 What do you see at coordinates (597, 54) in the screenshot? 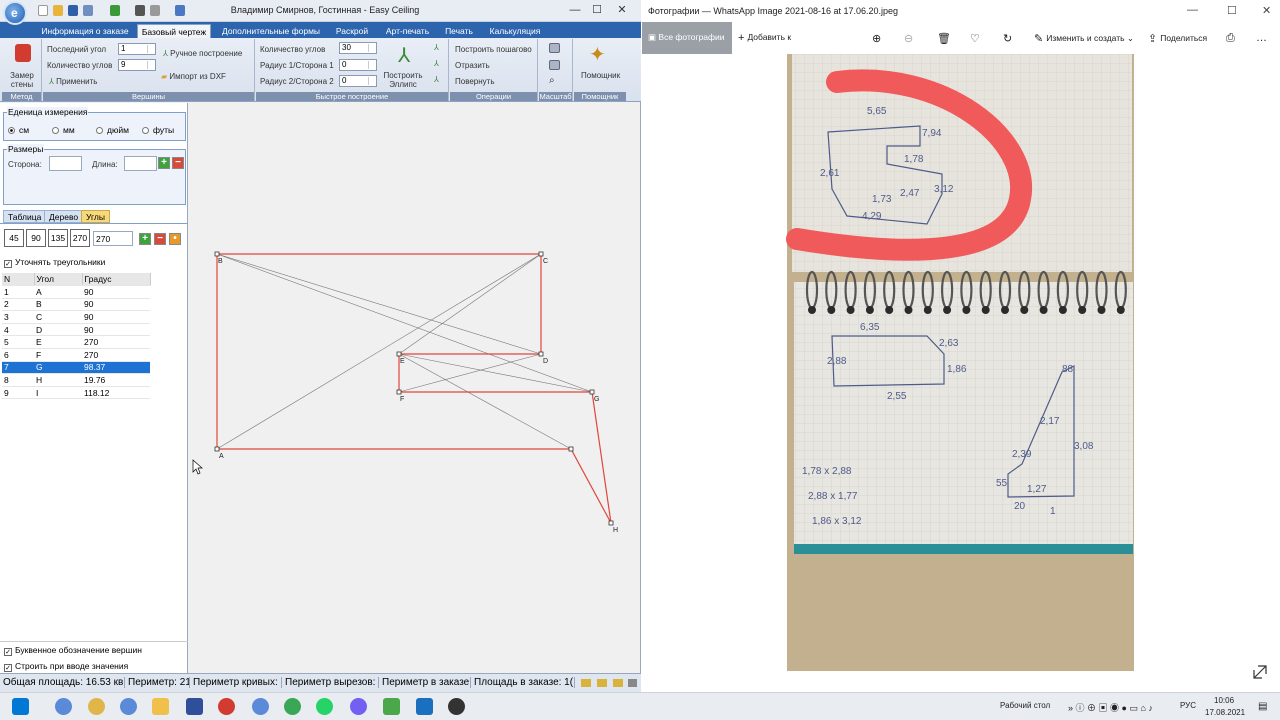
I see `magic-wand-icon: ✦` at bounding box center [597, 54].